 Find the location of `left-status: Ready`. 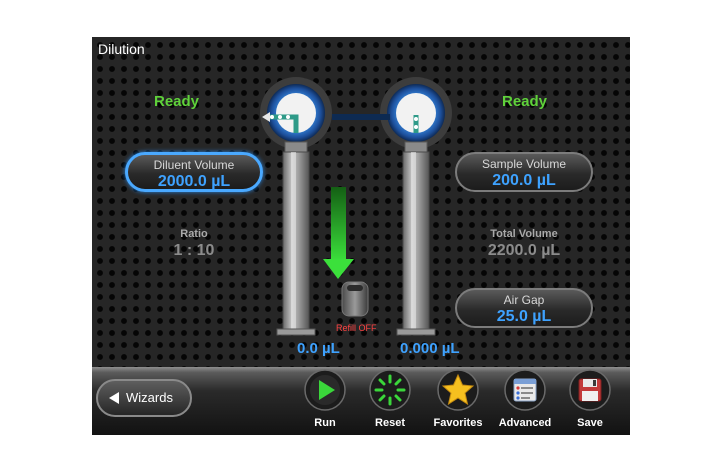

left-status: Ready is located at coordinates (177, 101).